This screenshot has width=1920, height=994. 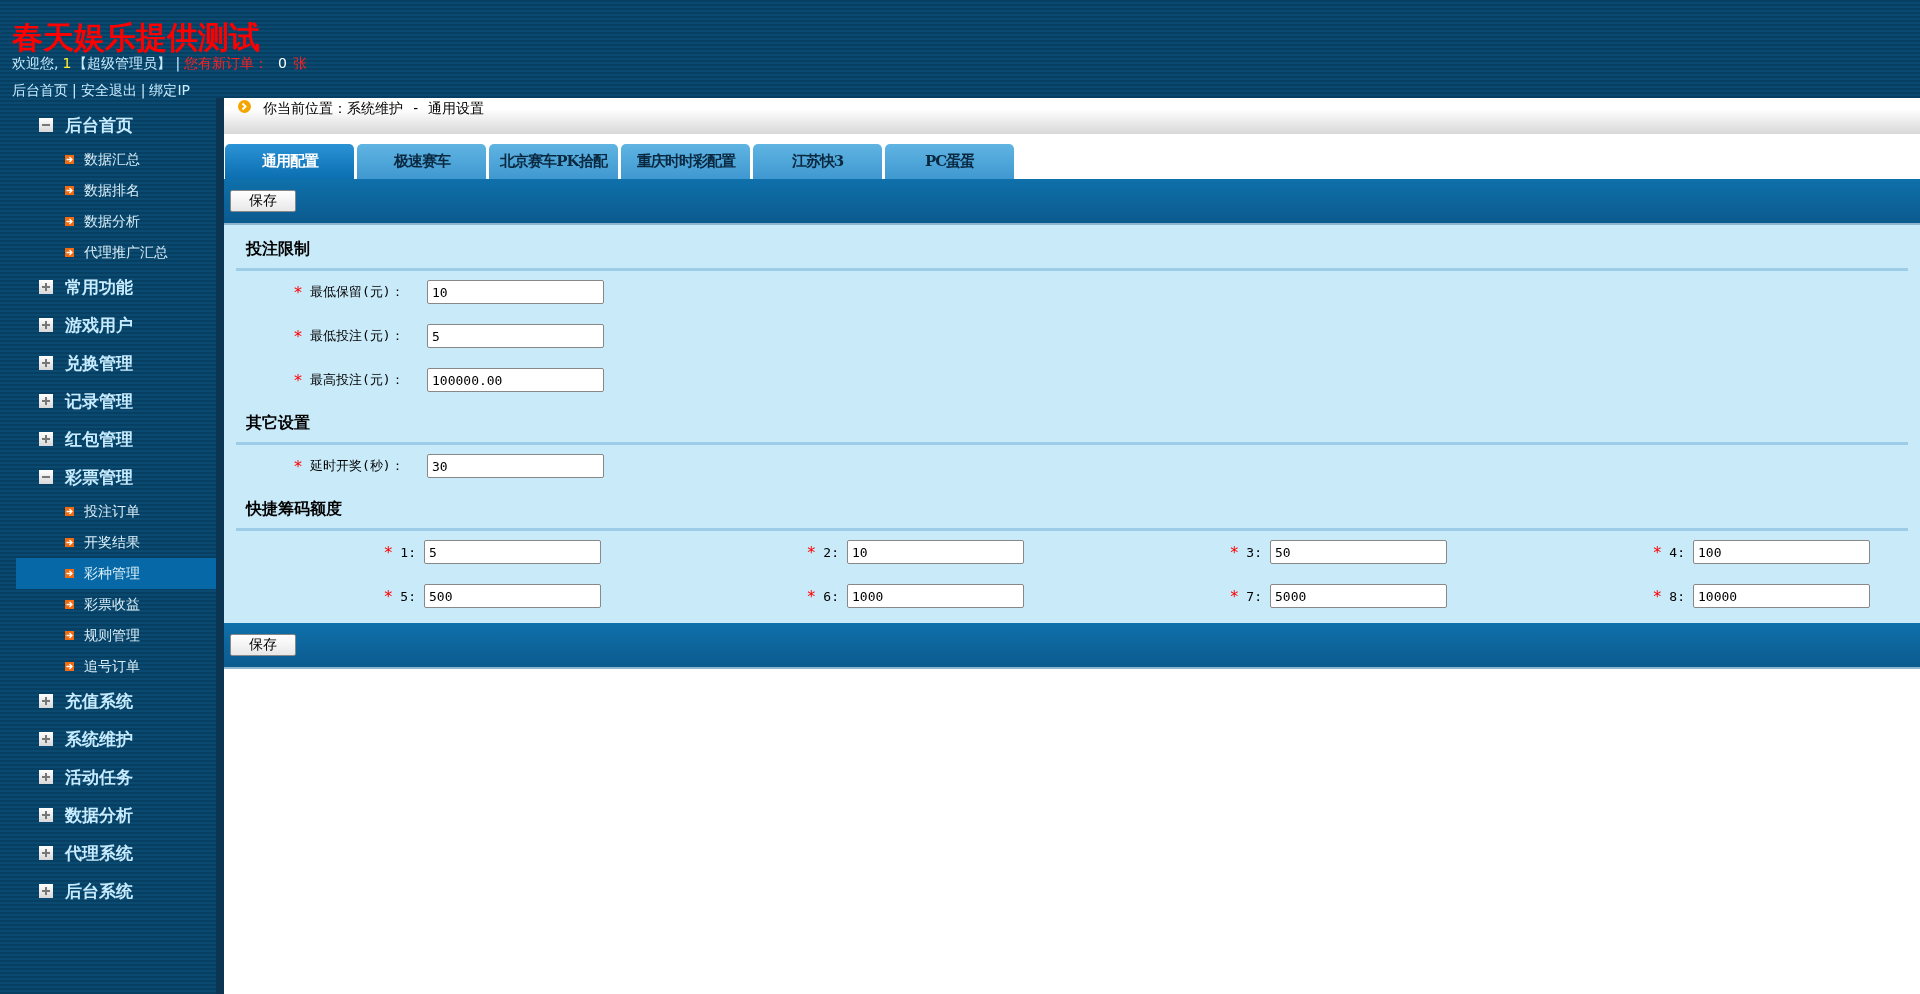 I want to click on sidebar-item: 规则管理, so click(x=116, y=635).